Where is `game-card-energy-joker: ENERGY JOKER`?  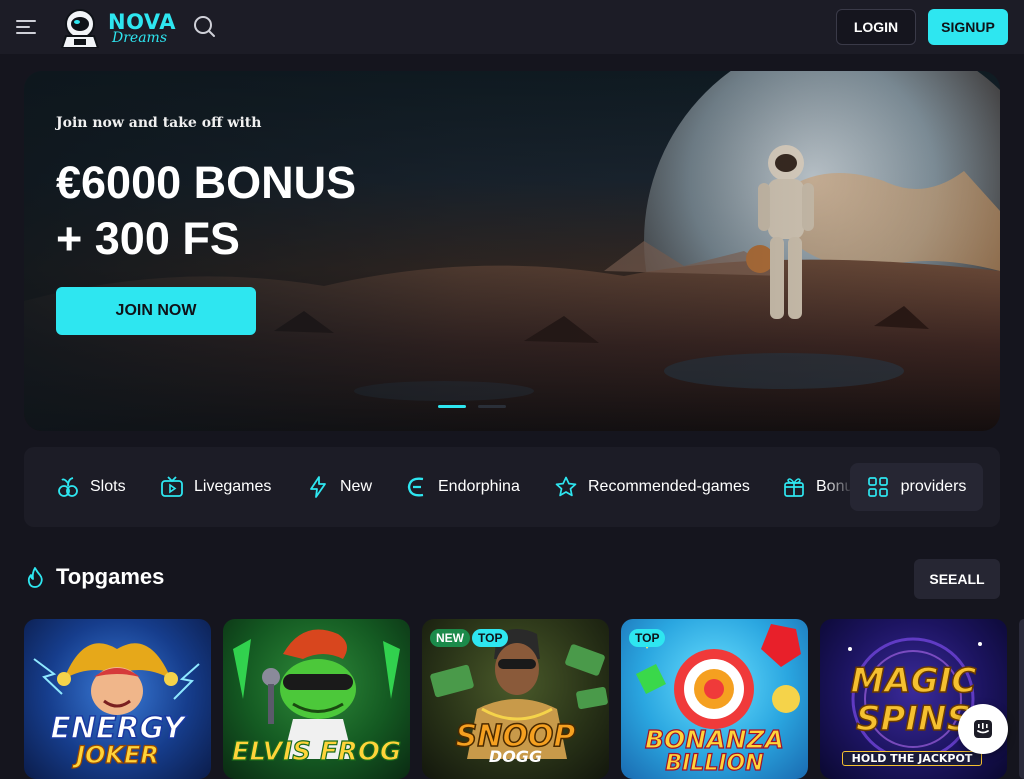
game-card-energy-joker: ENERGY JOKER is located at coordinates (117, 699).